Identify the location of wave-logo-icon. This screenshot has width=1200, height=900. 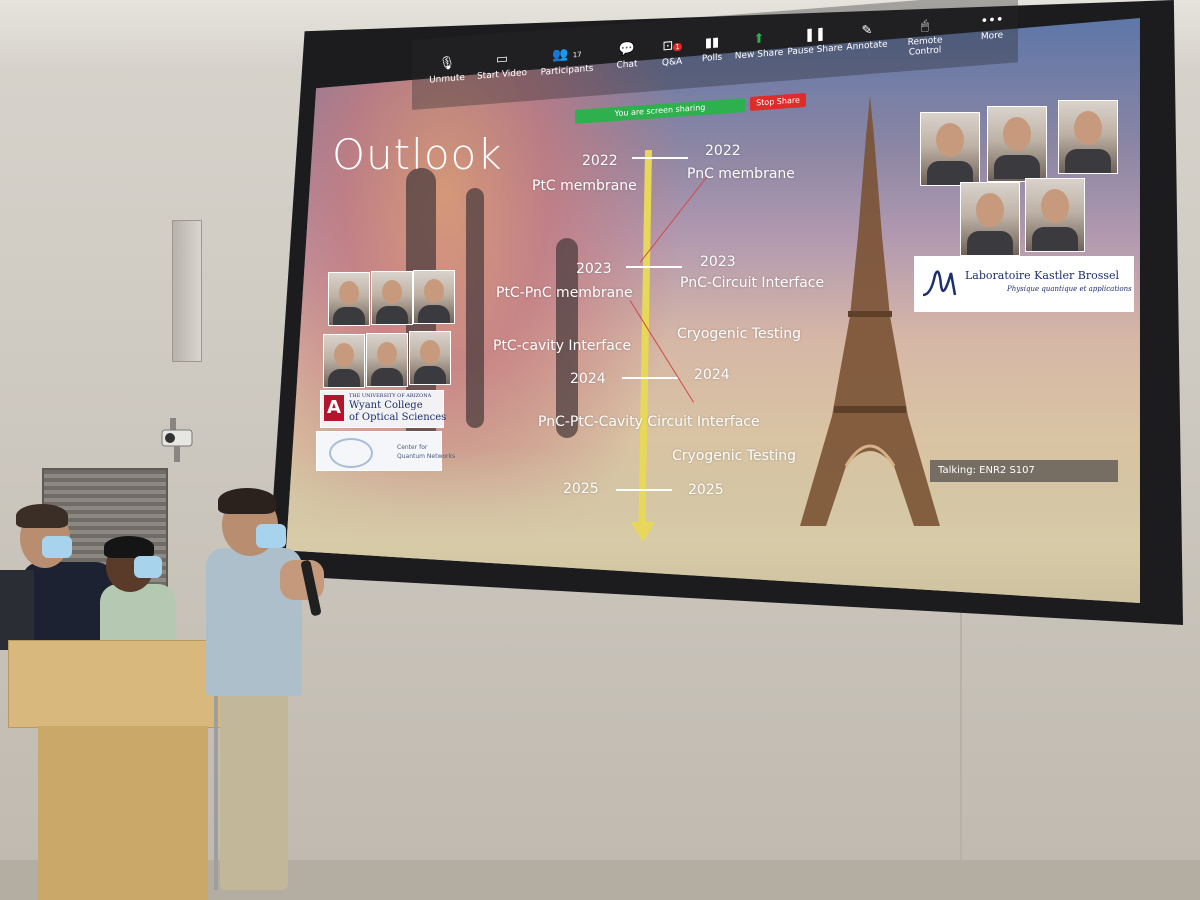
(939, 283).